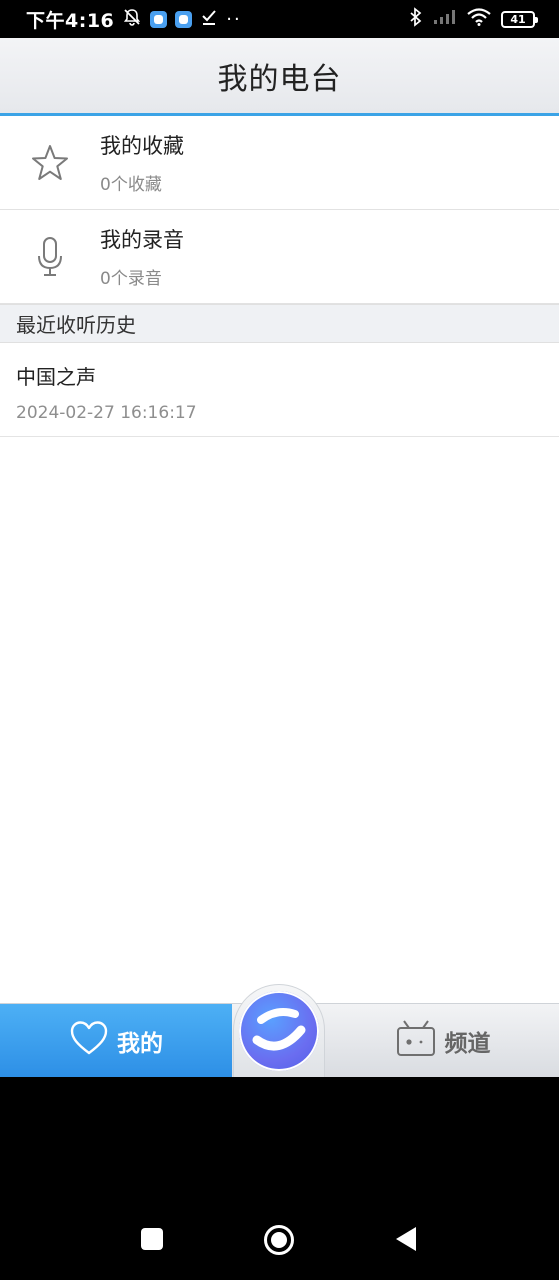 Image resolution: width=559 pixels, height=1280 pixels. What do you see at coordinates (479, 19) in the screenshot?
I see `wifi-icon` at bounding box center [479, 19].